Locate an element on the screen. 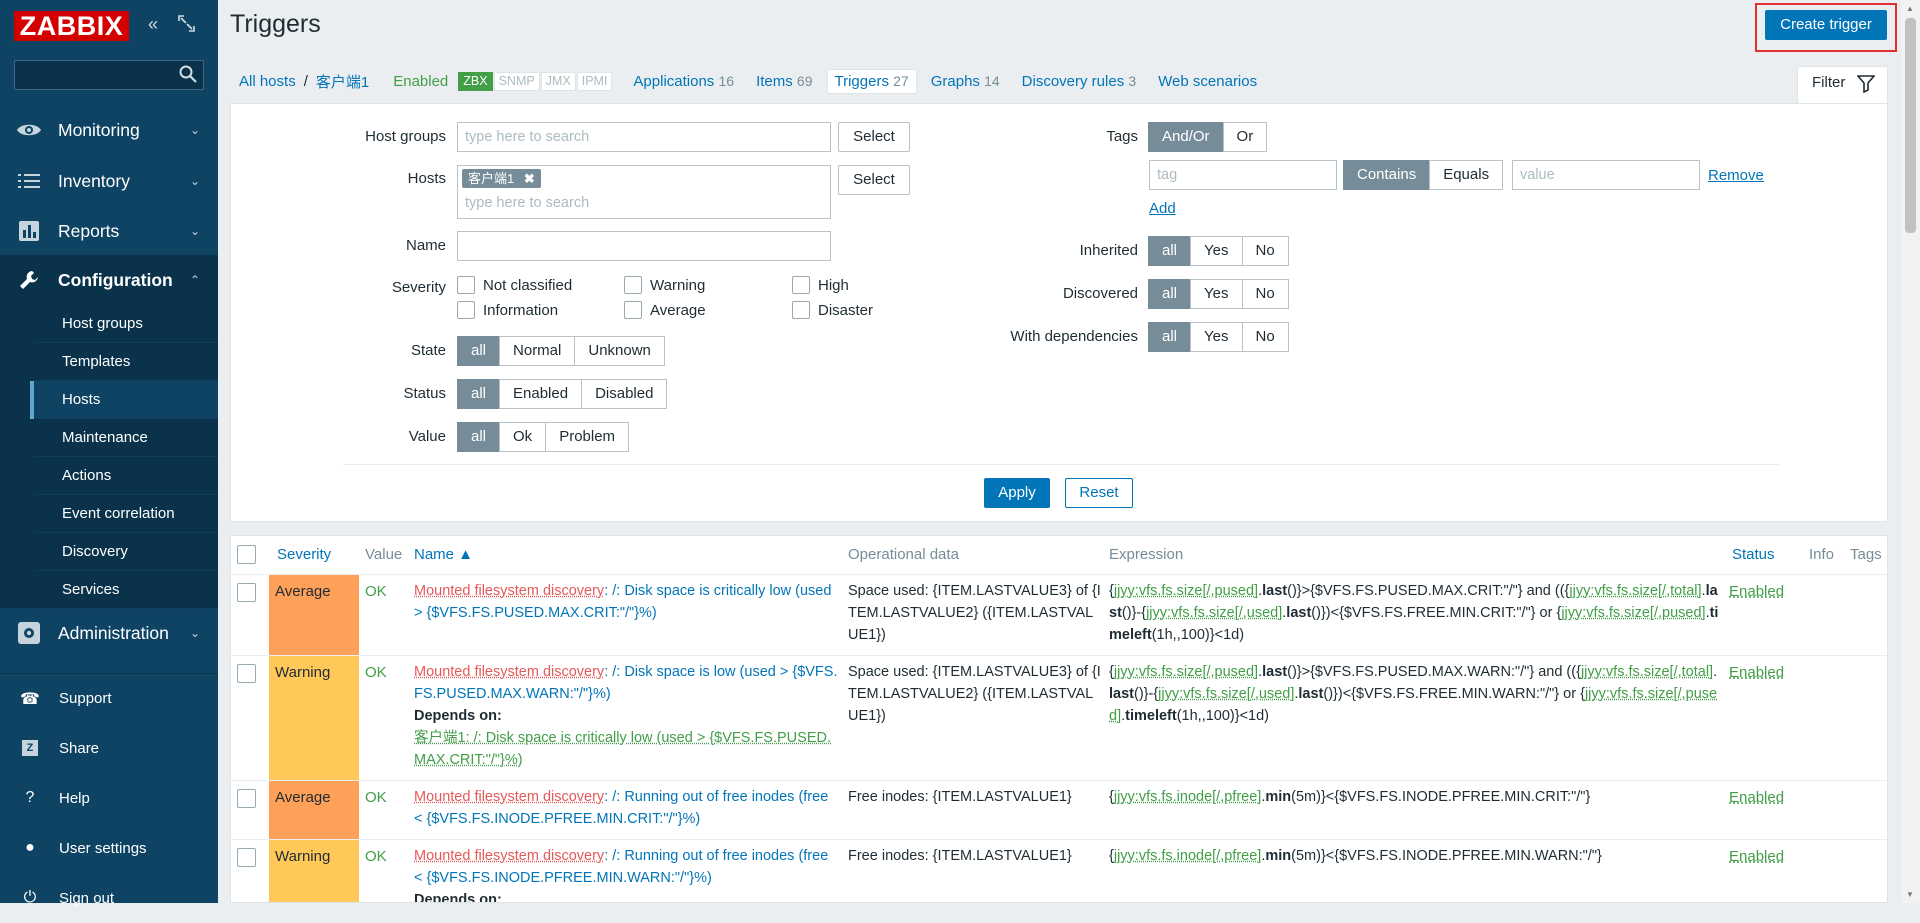  discovered-all: all is located at coordinates (1170, 294).